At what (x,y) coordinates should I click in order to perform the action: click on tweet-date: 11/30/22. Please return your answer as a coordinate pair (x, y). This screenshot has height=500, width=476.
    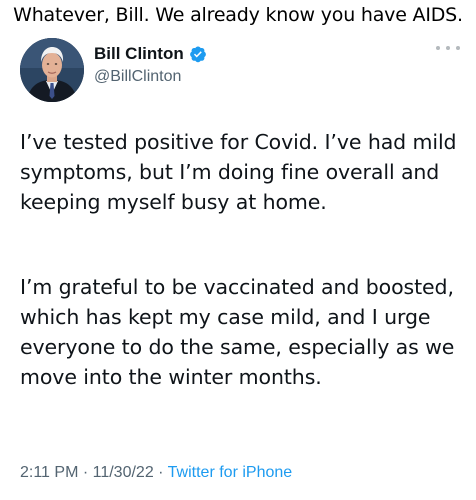
    Looking at the image, I should click on (123, 472).